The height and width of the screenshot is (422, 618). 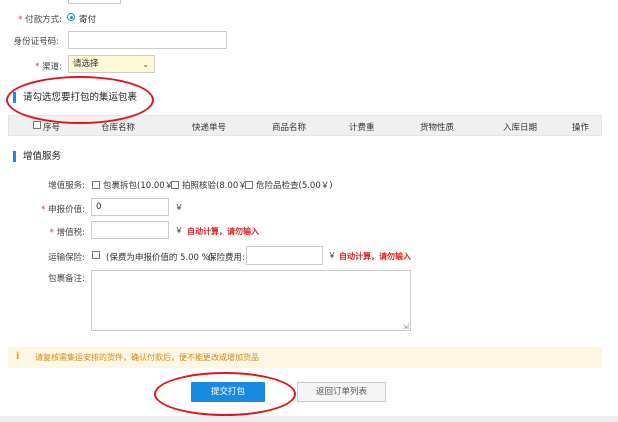 What do you see at coordinates (228, 392) in the screenshot?
I see `submit-pack-button: 提交打包` at bounding box center [228, 392].